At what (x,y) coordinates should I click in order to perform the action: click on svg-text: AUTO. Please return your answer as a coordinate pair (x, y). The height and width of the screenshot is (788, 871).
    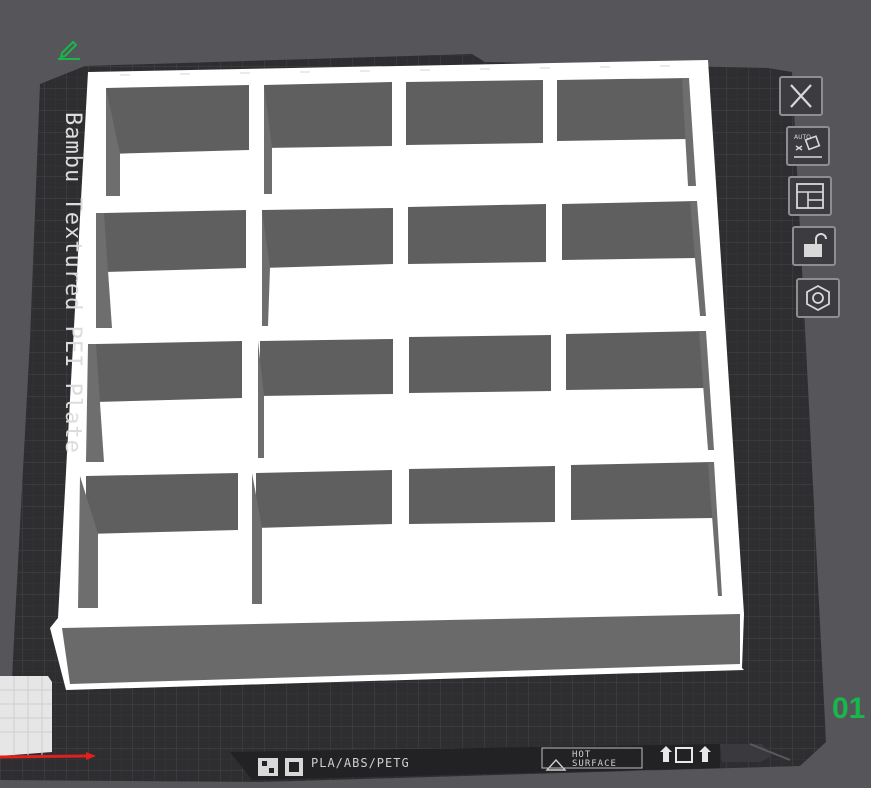
    Looking at the image, I should click on (802, 137).